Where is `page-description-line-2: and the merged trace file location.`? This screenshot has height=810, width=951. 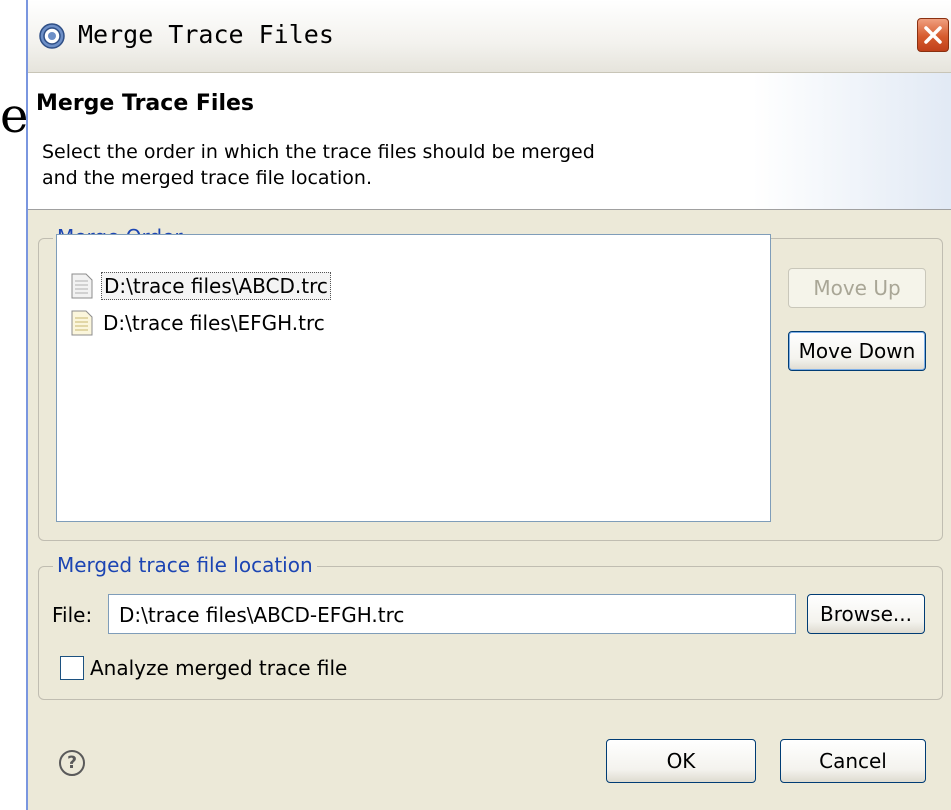
page-description-line-2: and the merged trace file location. is located at coordinates (207, 178).